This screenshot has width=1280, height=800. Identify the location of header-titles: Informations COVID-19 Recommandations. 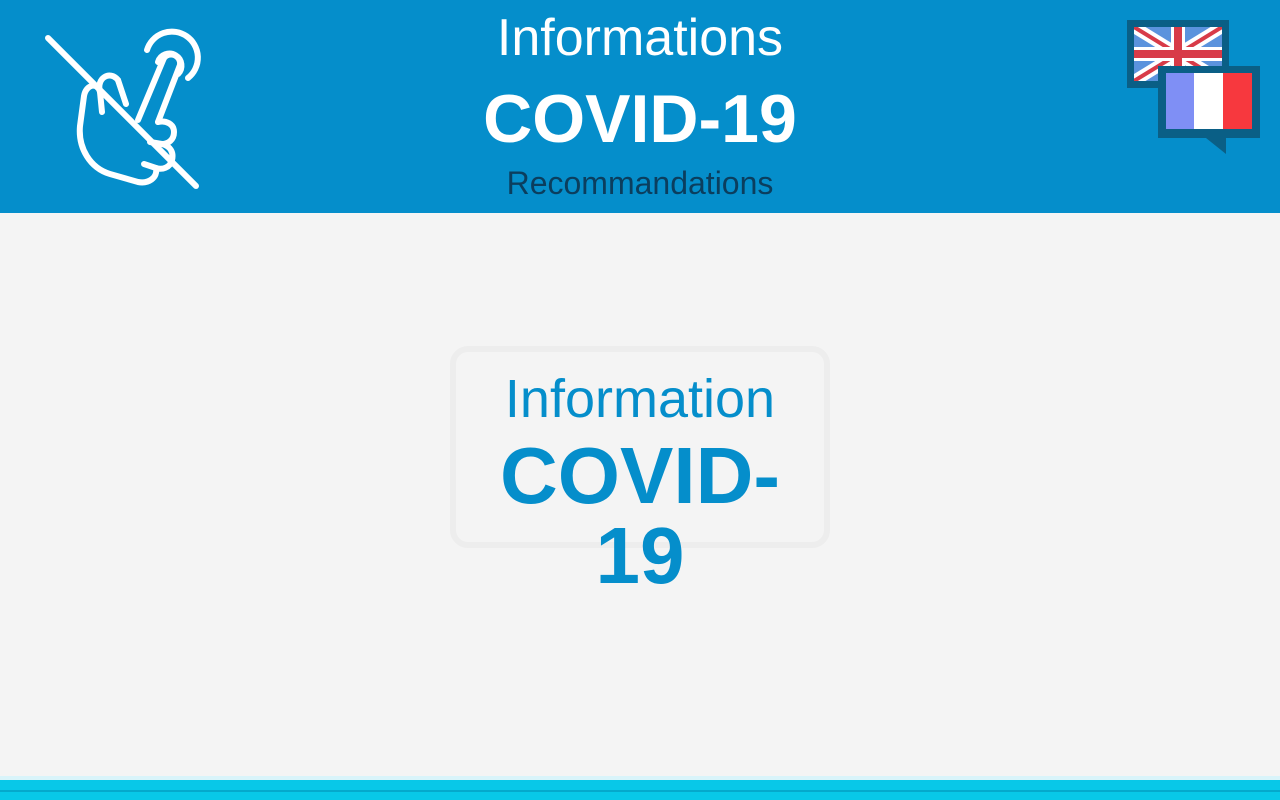
(640, 99).